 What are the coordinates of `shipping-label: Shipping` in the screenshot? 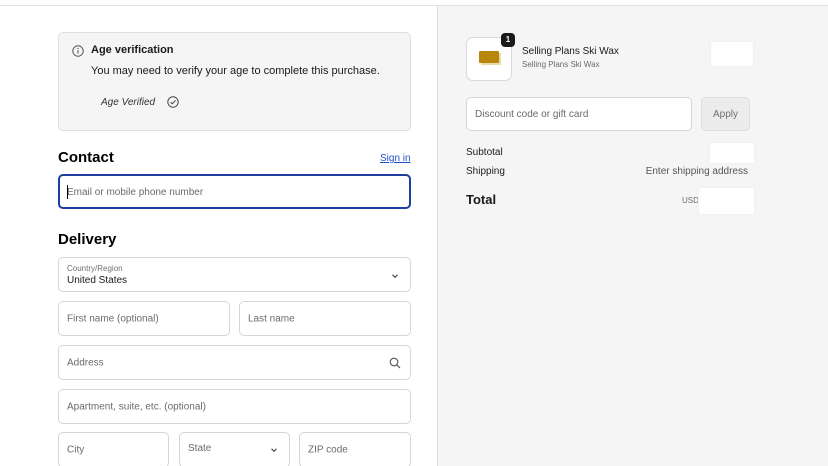 It's located at (485, 171).